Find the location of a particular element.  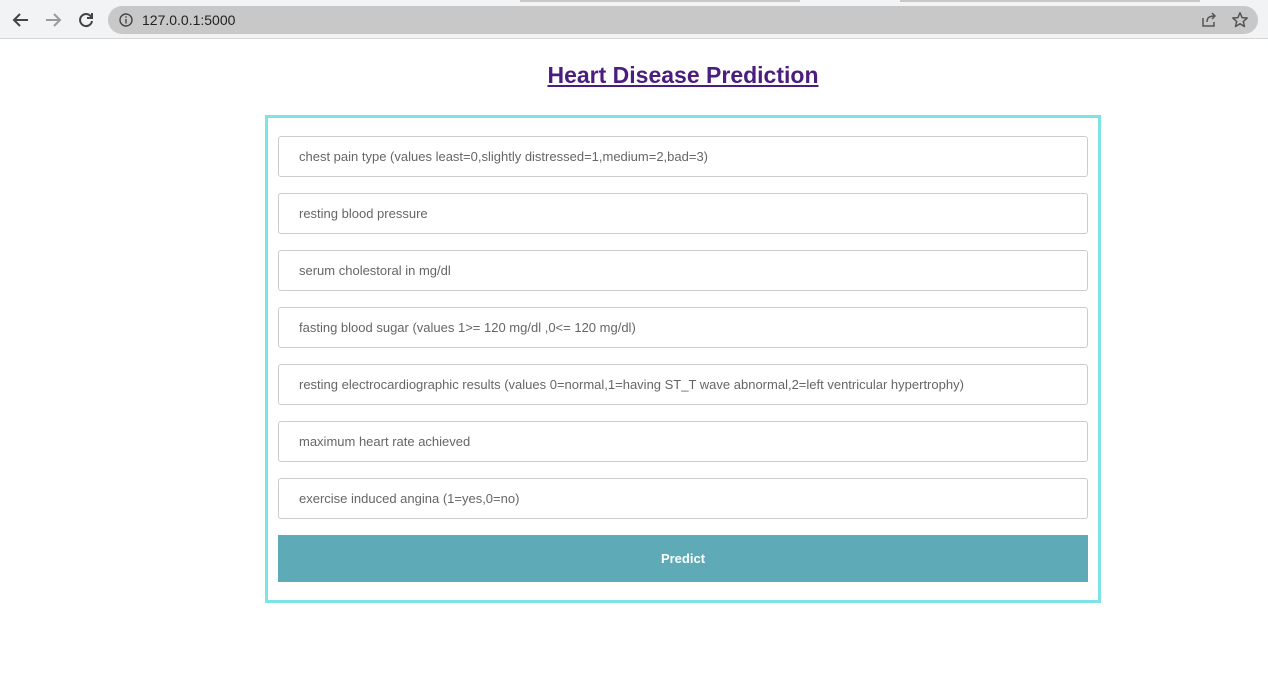

fasting-blood-sugar-input is located at coordinates (683, 327).